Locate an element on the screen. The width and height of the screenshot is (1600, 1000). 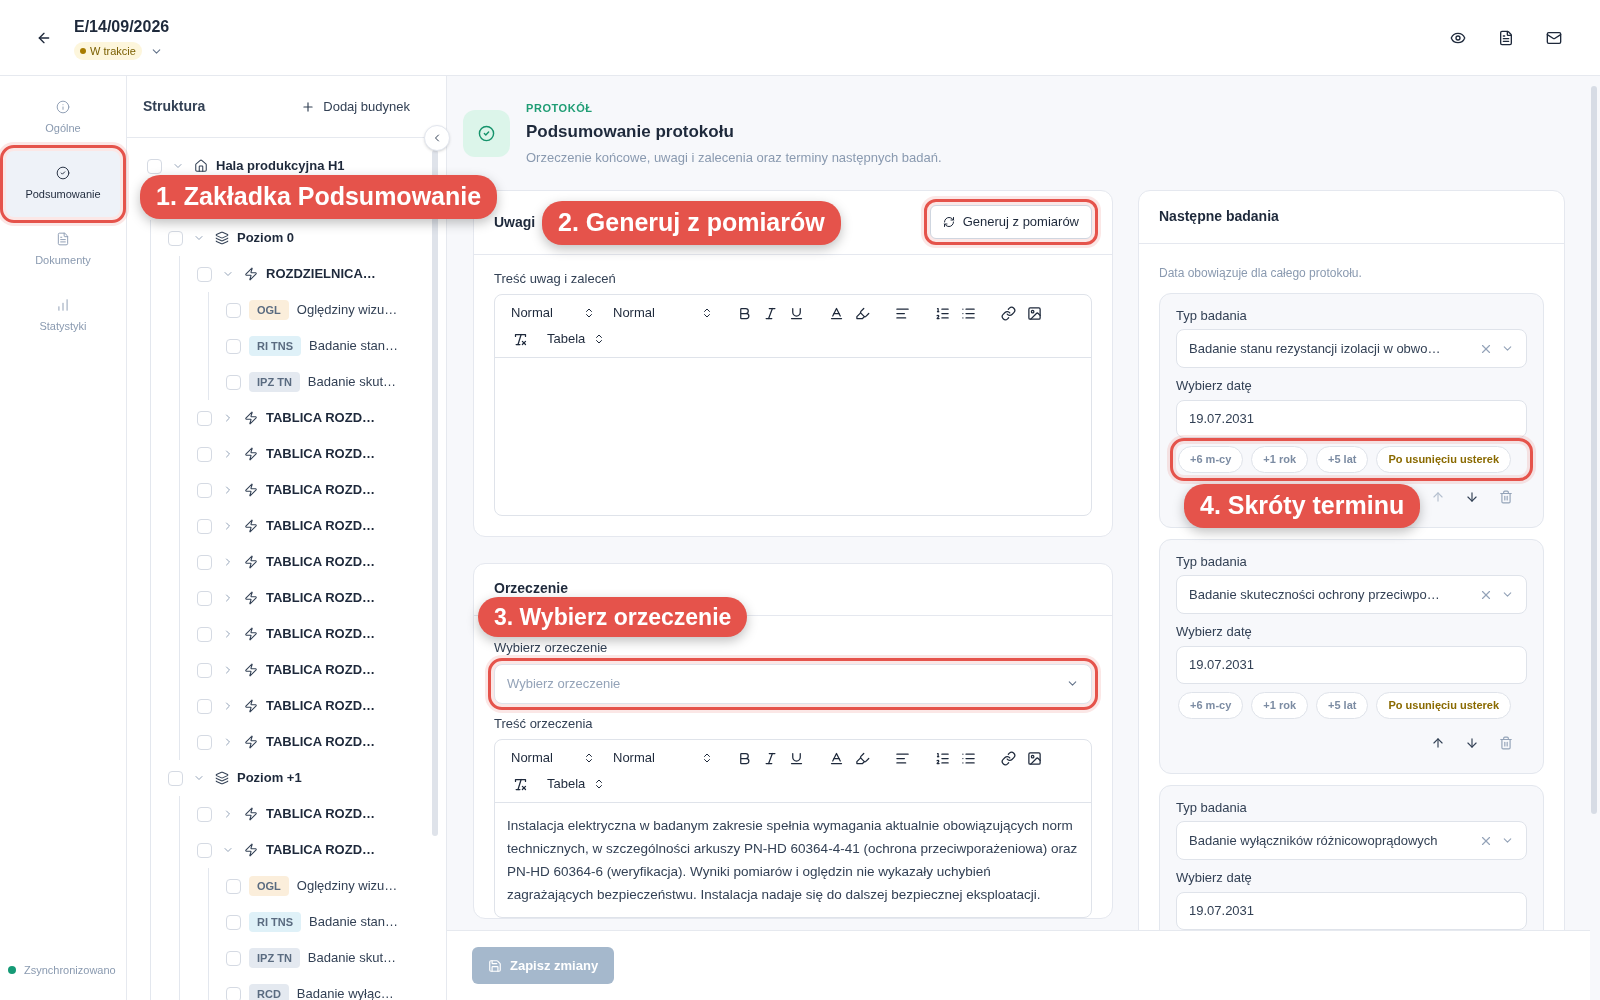
mail-icon is located at coordinates (1554, 37).